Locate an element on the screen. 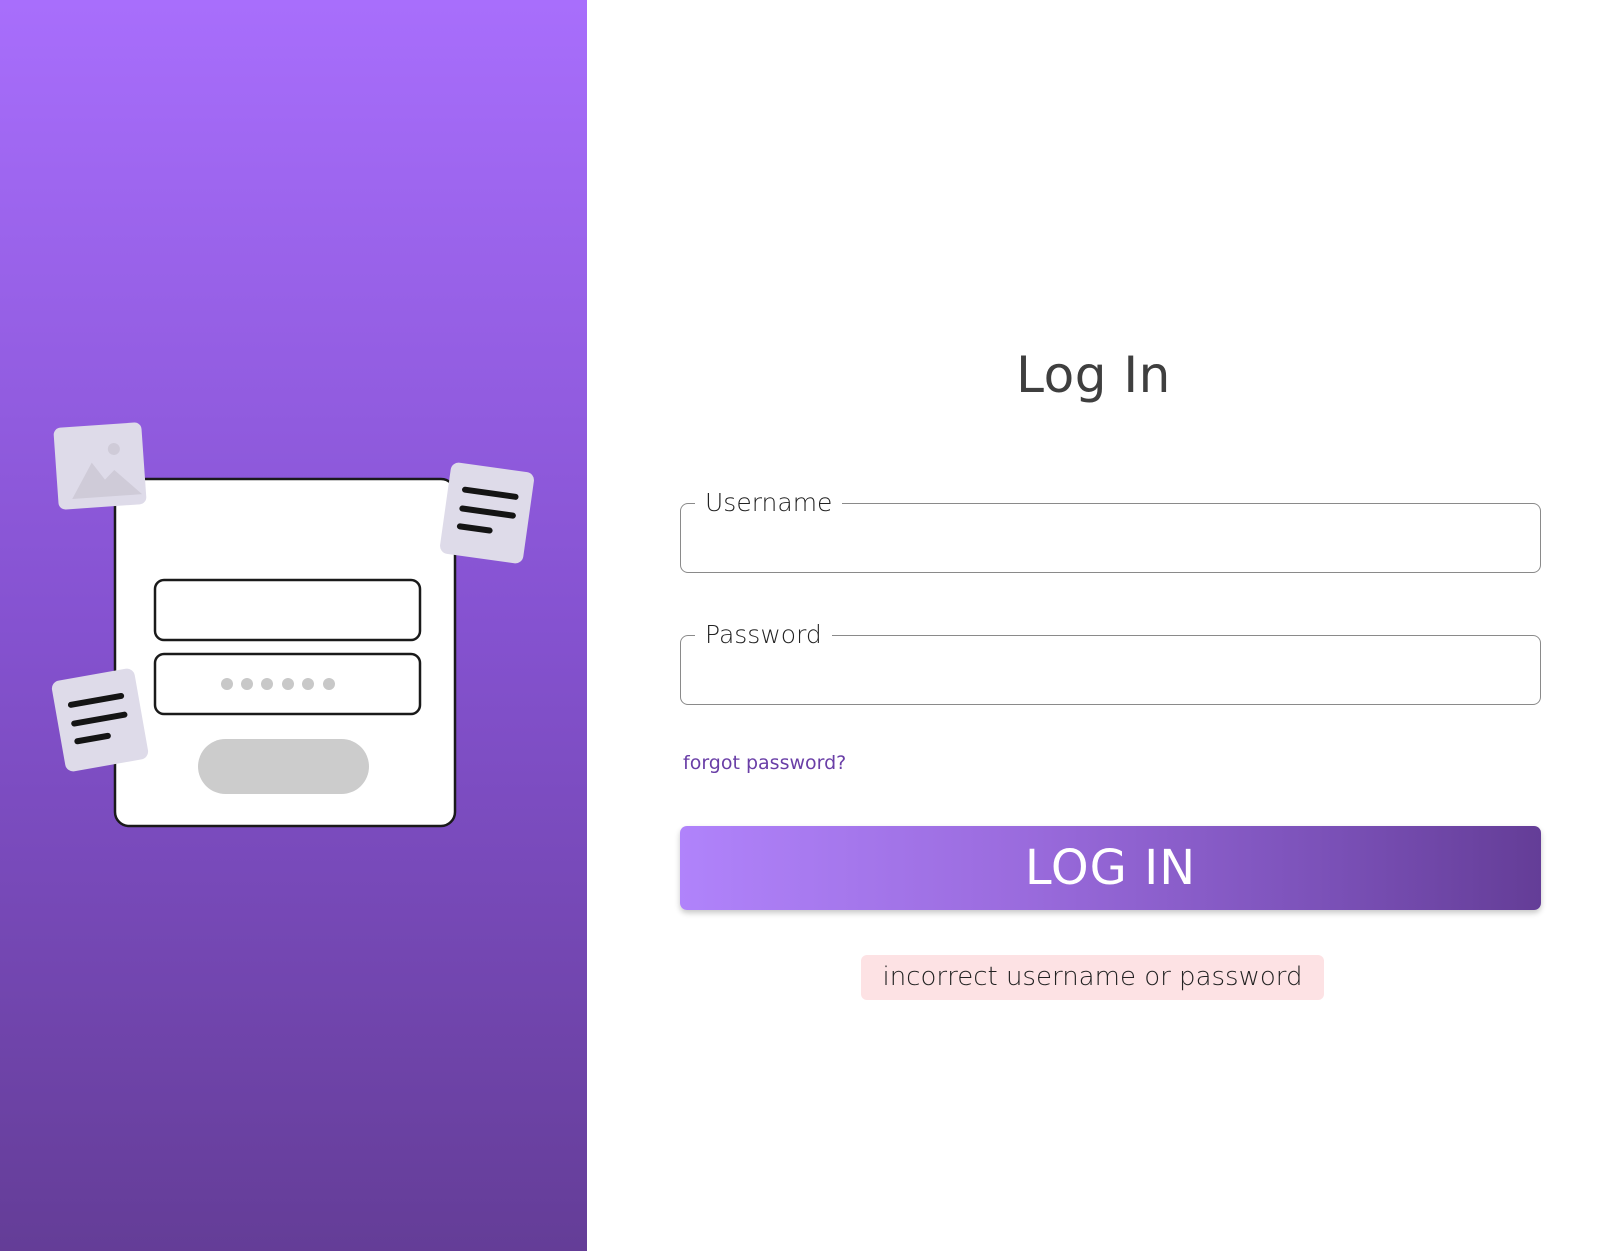 The width and height of the screenshot is (1600, 1251). button-illustration is located at coordinates (283, 766).